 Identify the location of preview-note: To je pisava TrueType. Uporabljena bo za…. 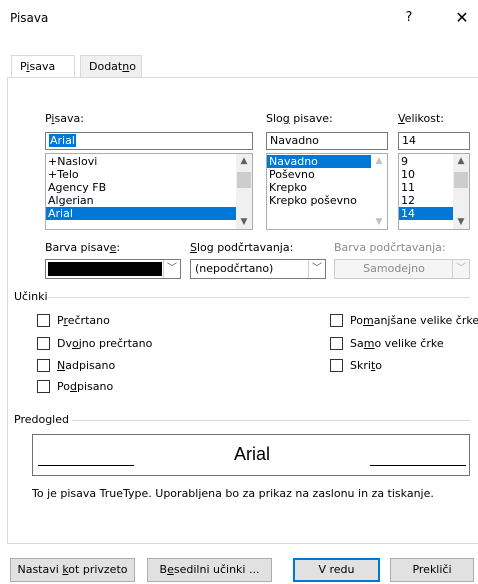
(233, 493).